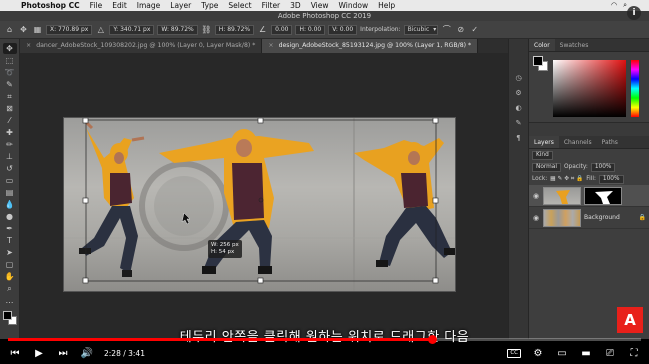 Image resolution: width=649 pixels, height=364 pixels. What do you see at coordinates (421, 29) in the screenshot?
I see `interpolation-select: Bicubic` at bounding box center [421, 29].